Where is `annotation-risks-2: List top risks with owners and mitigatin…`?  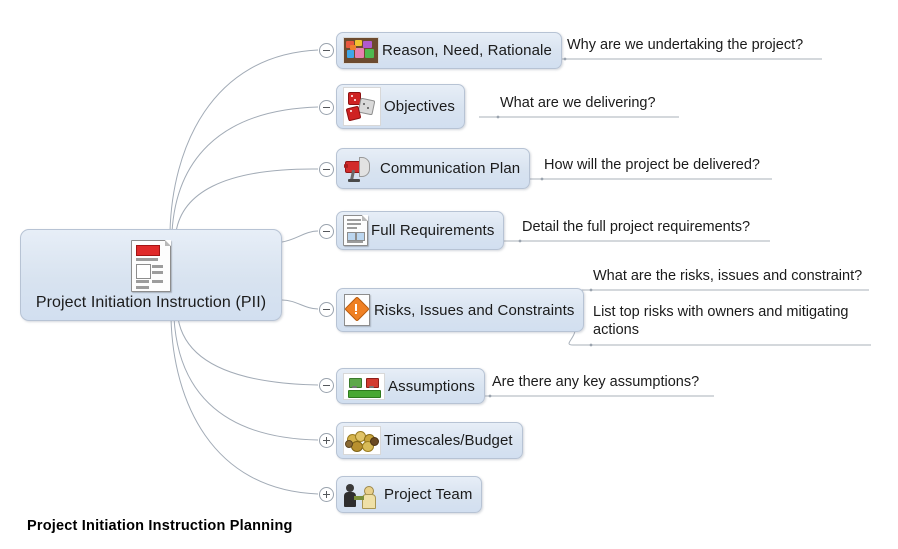
annotation-risks-2: List top risks with owners and mitigatin… is located at coordinates (727, 321).